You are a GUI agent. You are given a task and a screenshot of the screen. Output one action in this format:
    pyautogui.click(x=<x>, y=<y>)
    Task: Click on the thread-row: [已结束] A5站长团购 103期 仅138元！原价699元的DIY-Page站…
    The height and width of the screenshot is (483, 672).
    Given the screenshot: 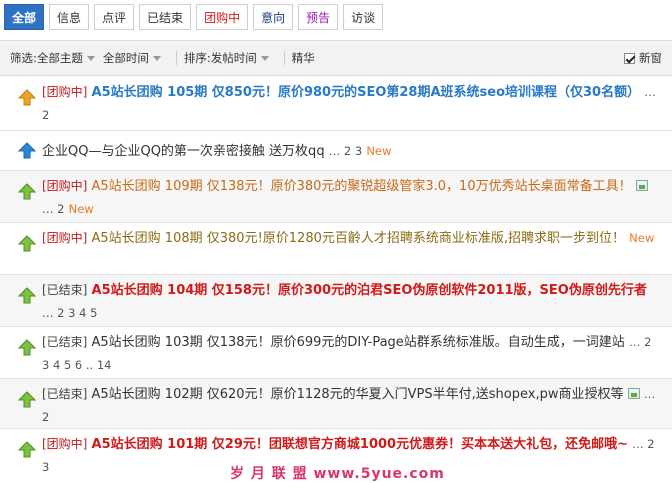 What is the action you would take?
    pyautogui.click(x=336, y=353)
    